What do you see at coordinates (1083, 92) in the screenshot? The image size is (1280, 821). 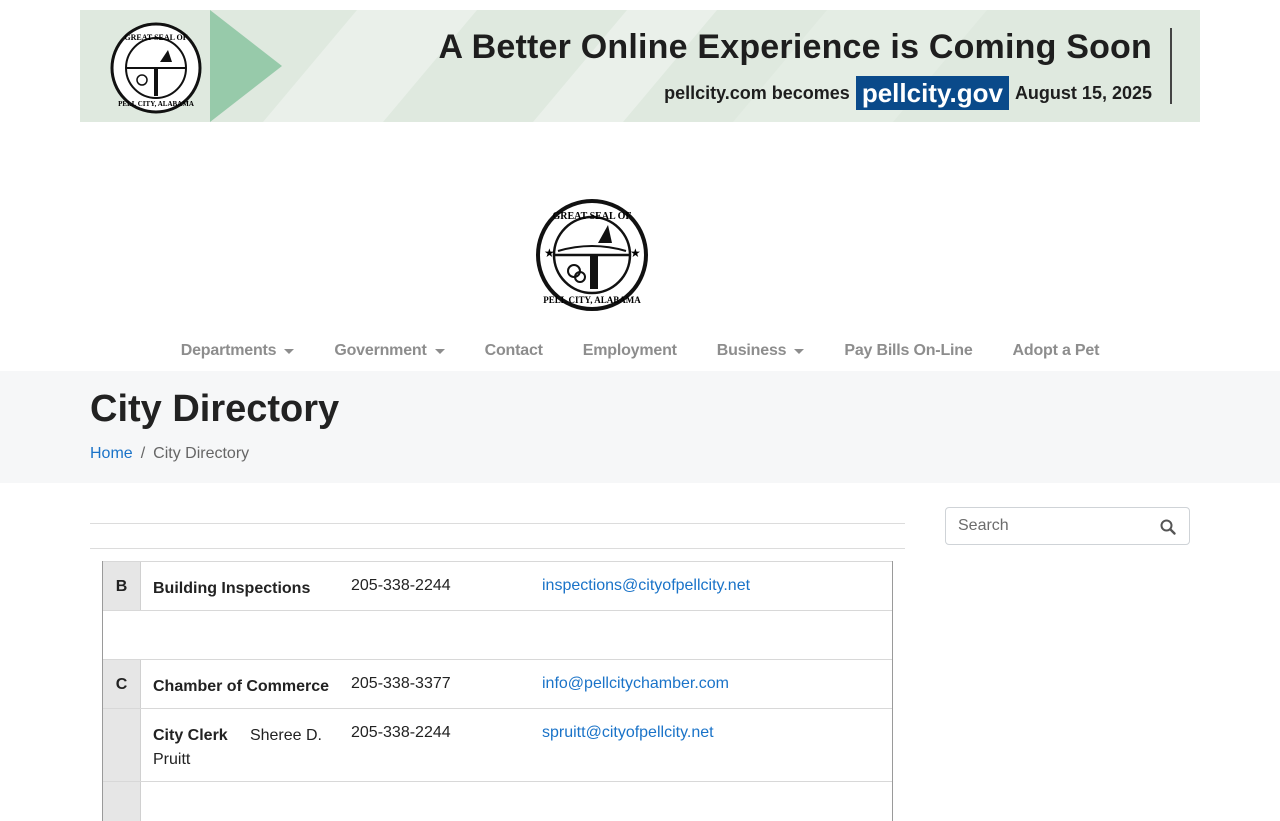 I see `banner-date: August 15, 2025` at bounding box center [1083, 92].